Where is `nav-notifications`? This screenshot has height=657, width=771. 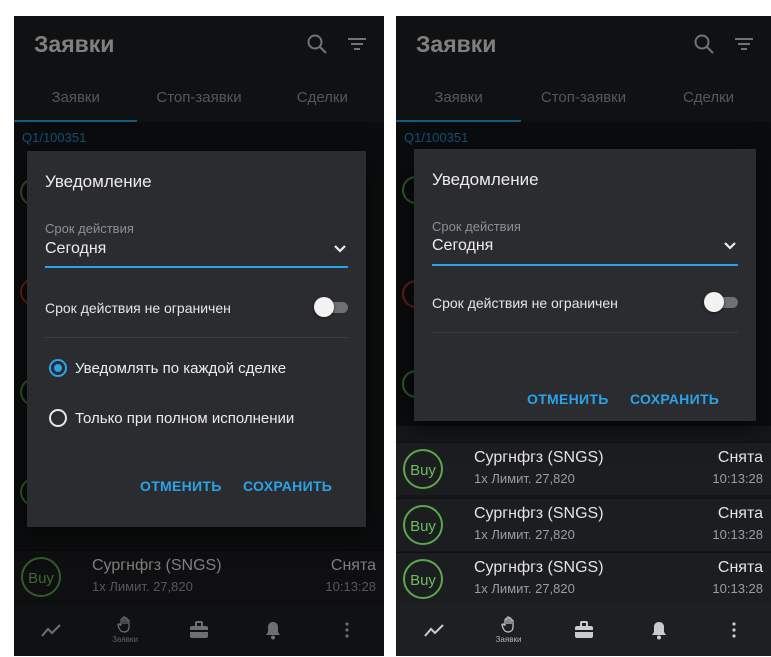
nav-notifications is located at coordinates (658, 630).